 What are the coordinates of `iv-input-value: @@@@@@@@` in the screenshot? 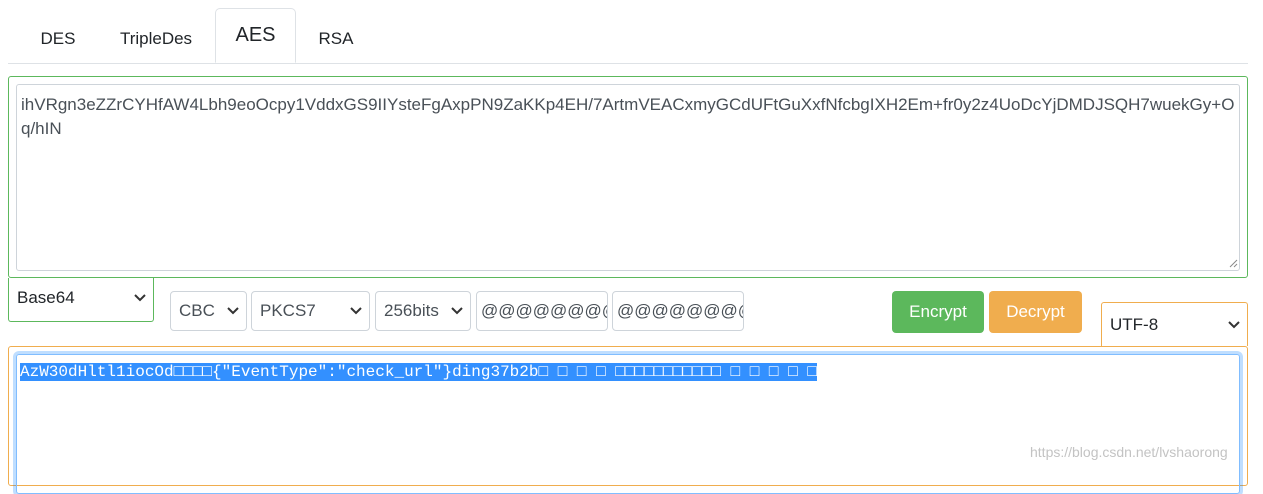 It's located at (680, 310).